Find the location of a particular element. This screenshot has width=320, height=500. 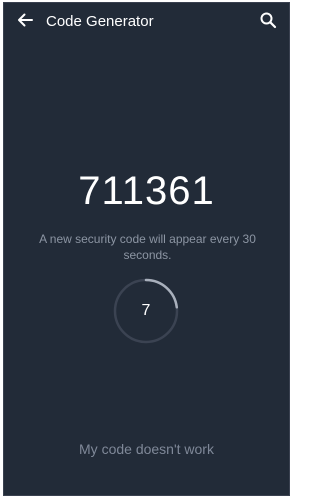

countdown-timer: 7 is located at coordinates (146, 311).